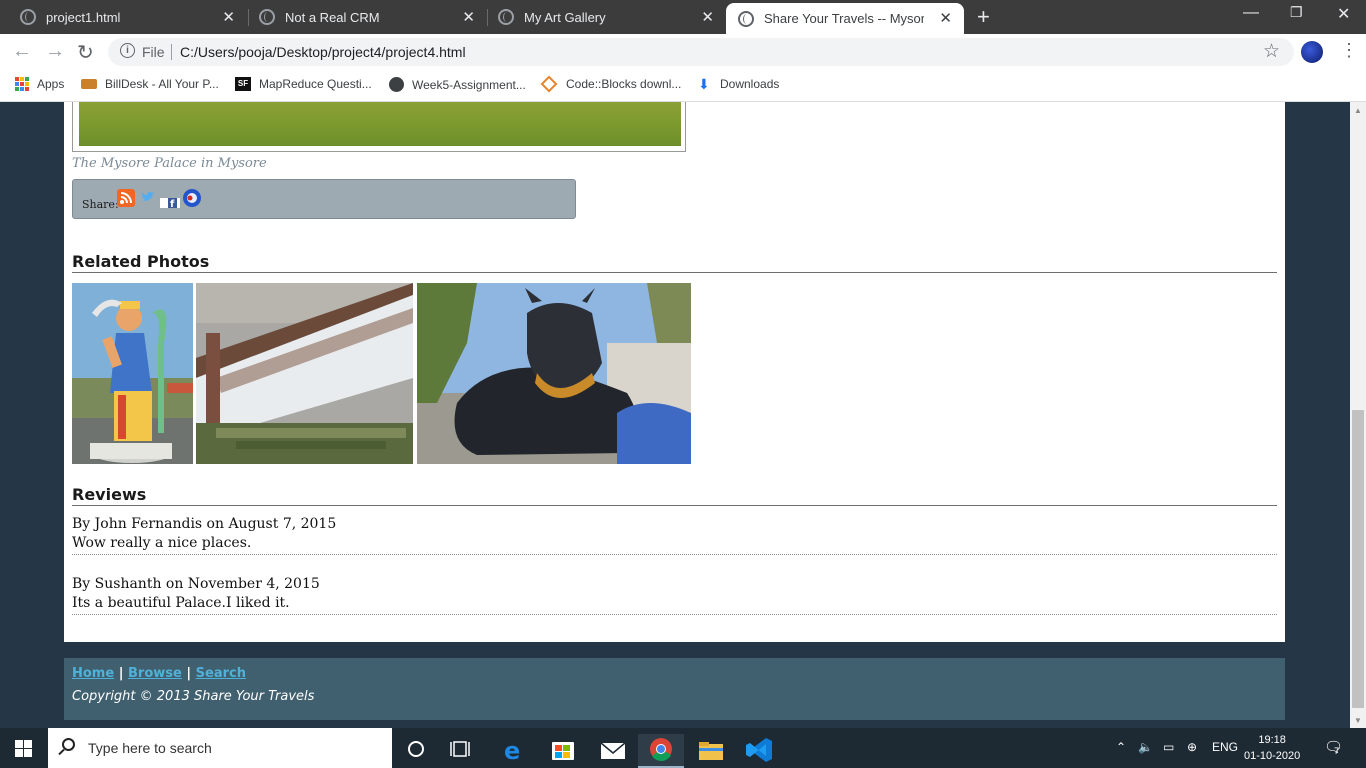 The width and height of the screenshot is (1366, 768). I want to click on store-icon, so click(563, 751).